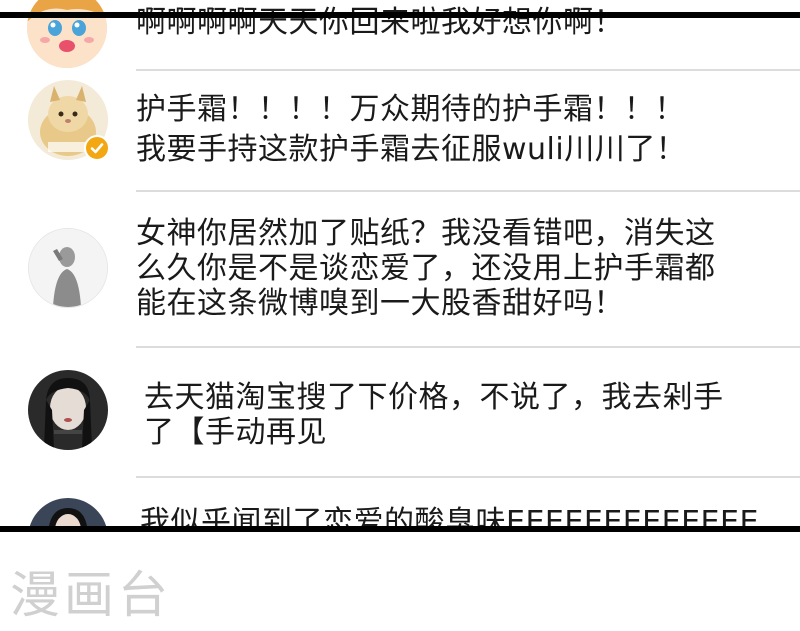 Image resolution: width=800 pixels, height=631 pixels. What do you see at coordinates (235, 432) in the screenshot?
I see `comment-text-line: 了【手动再见` at bounding box center [235, 432].